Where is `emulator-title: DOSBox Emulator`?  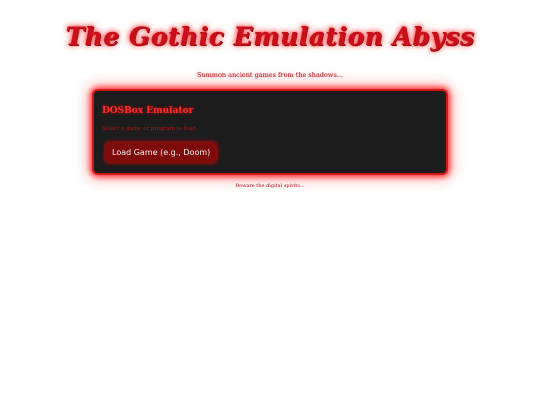
emulator-title: DOSBox Emulator is located at coordinates (148, 111).